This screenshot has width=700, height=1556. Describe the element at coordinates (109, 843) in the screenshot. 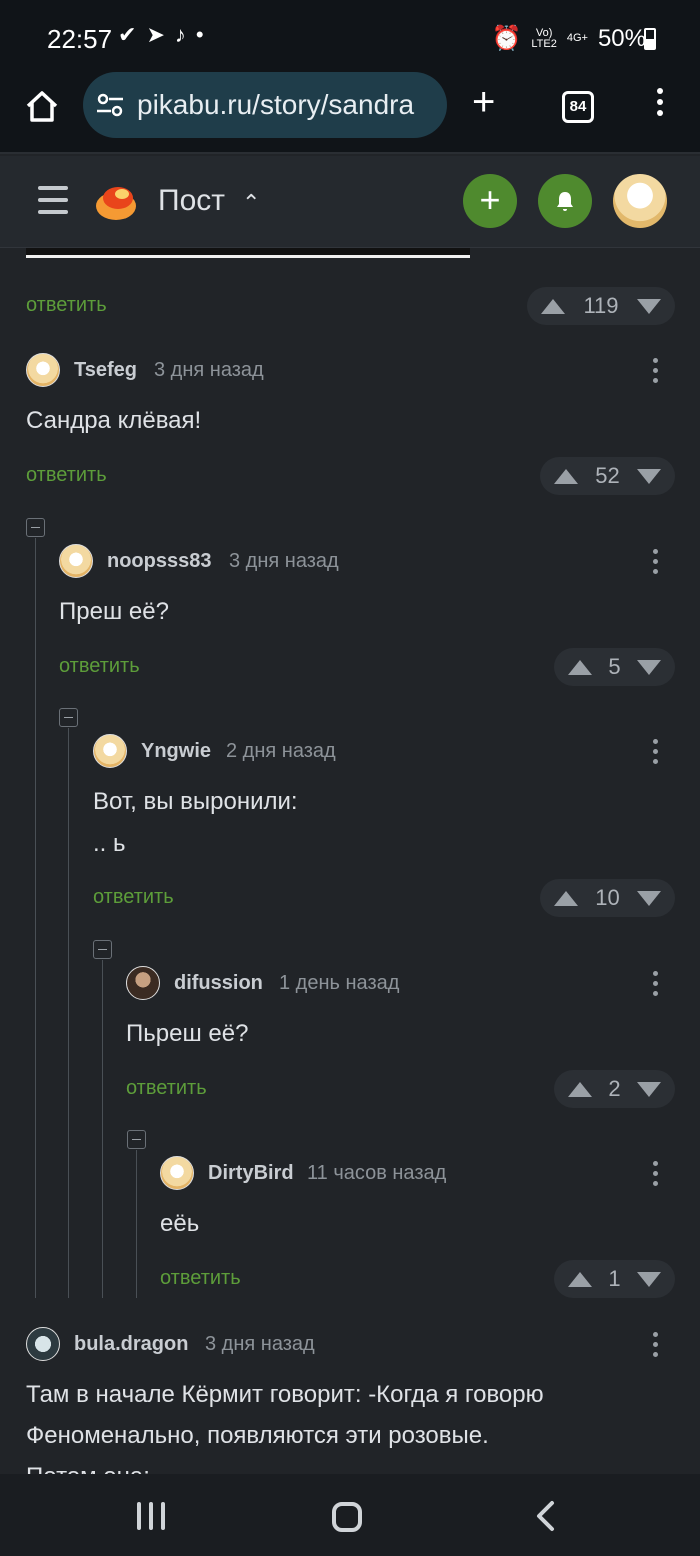

I see `comment-text-line: .. ь` at that location.